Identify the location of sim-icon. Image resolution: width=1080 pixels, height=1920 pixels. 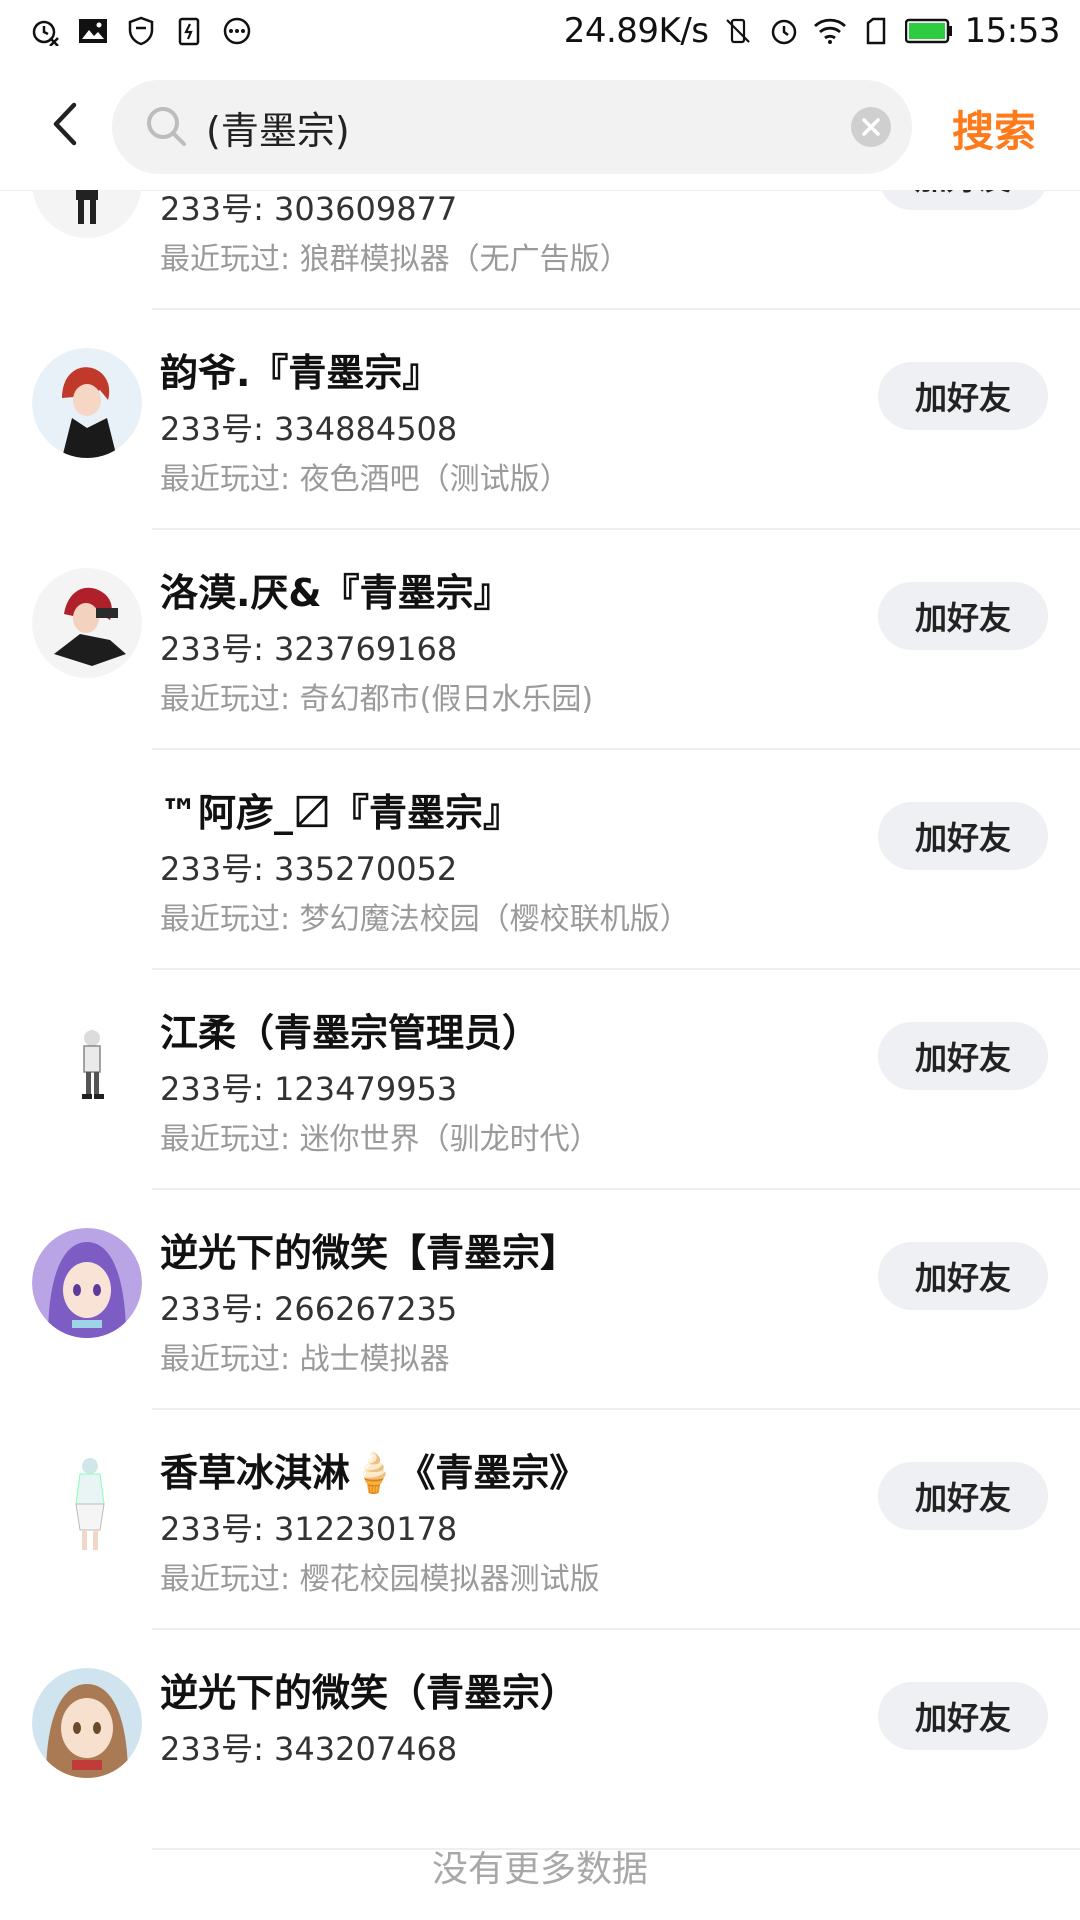
(876, 31).